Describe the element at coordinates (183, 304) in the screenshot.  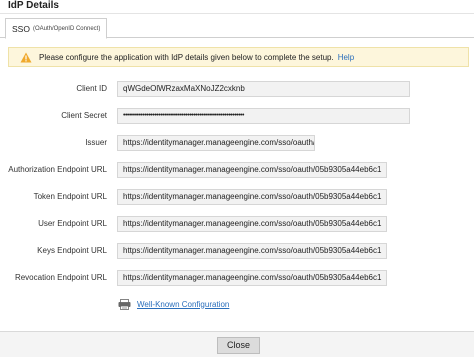
I see `well-known-config-link: Well-Known Configuration` at that location.